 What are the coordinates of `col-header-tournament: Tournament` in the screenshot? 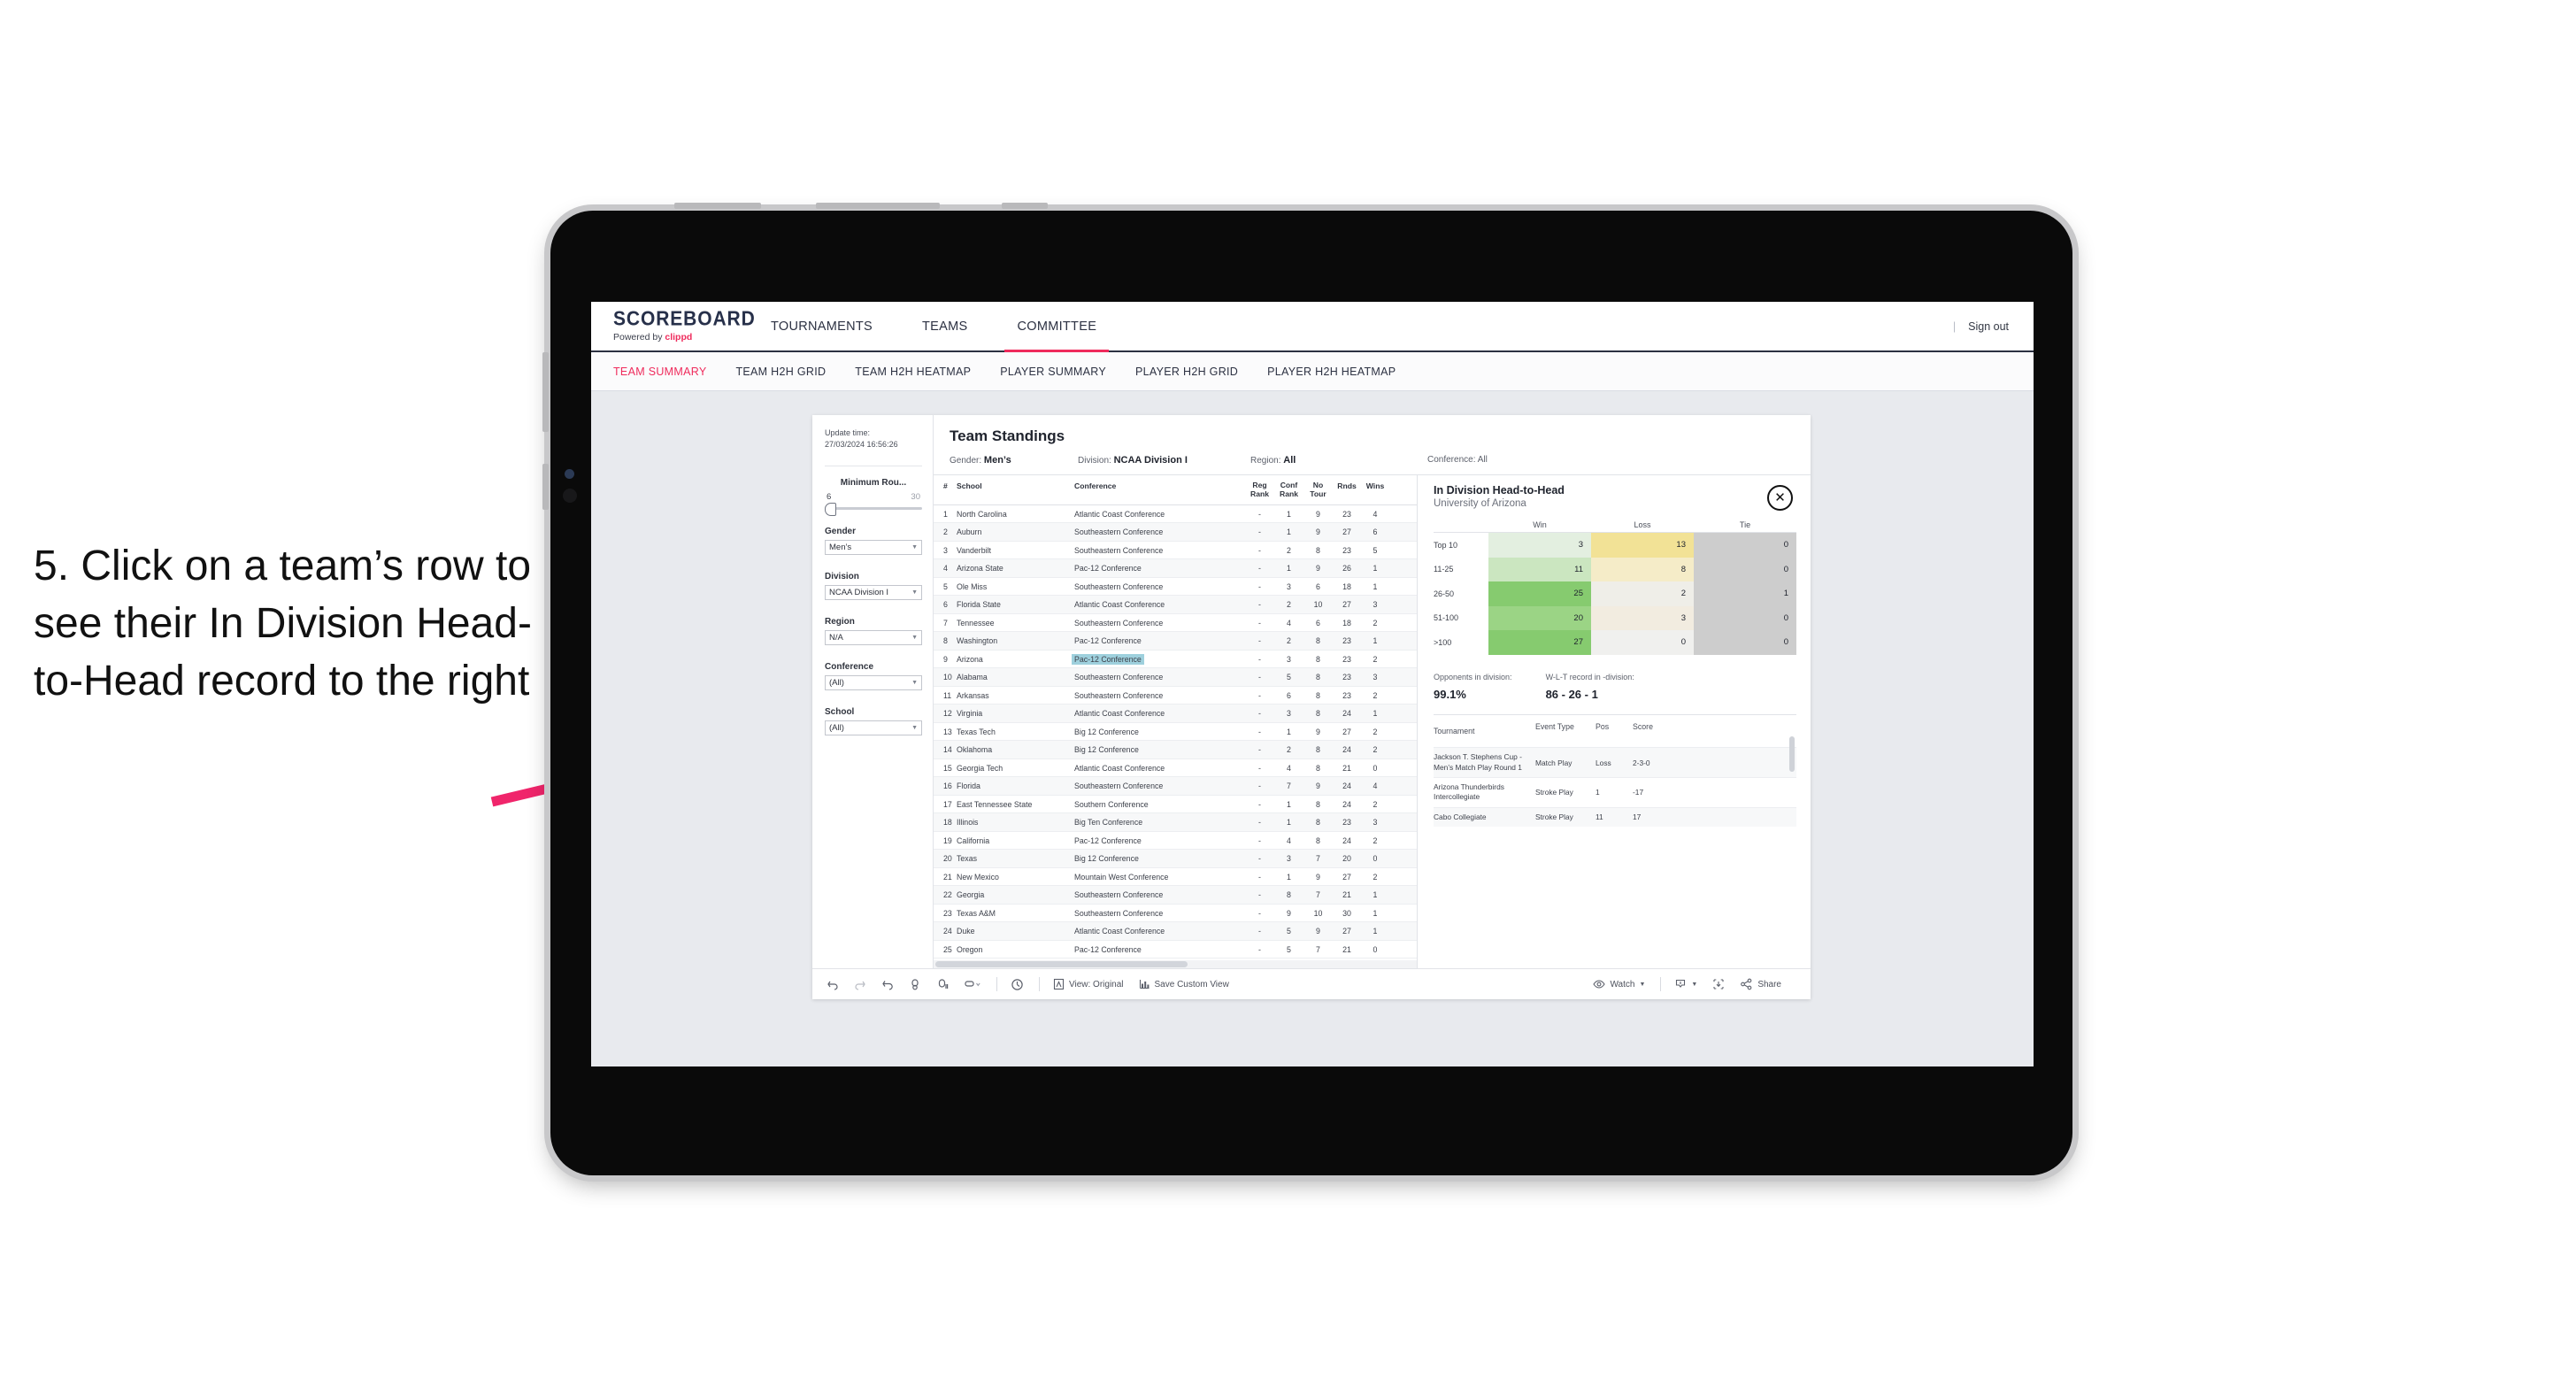 It's located at (1484, 732).